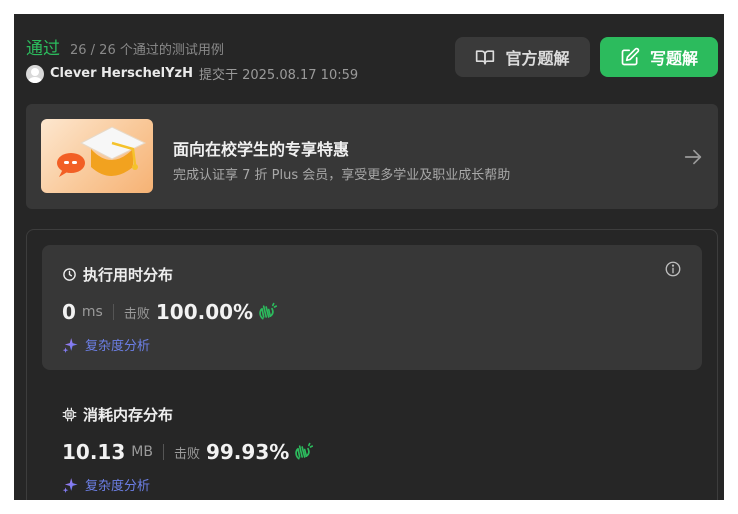 The image size is (738, 514). I want to click on runtime-beat-value: 100.00%, so click(204, 312).